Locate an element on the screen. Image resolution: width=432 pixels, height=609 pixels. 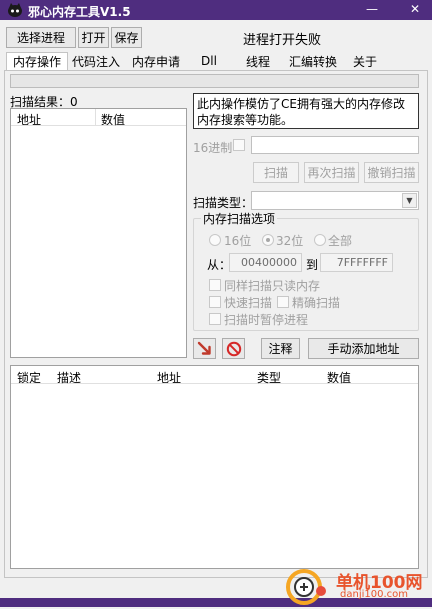
scan-value-input is located at coordinates (335, 145).